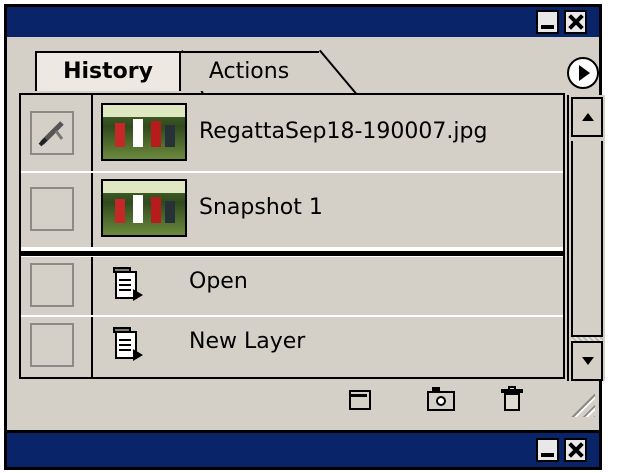 This screenshot has width=638, height=473. Describe the element at coordinates (343, 131) in the screenshot. I see `snapshot-label: RegattaSep18-190007.jpg` at that location.